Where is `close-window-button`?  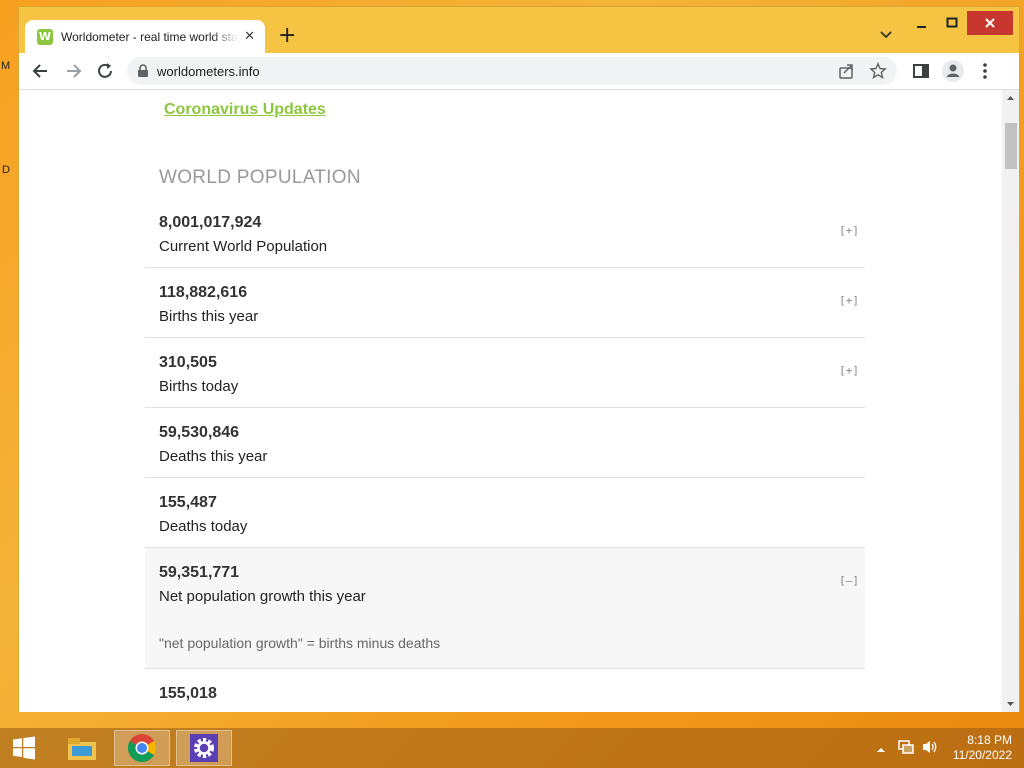
close-window-button is located at coordinates (990, 23).